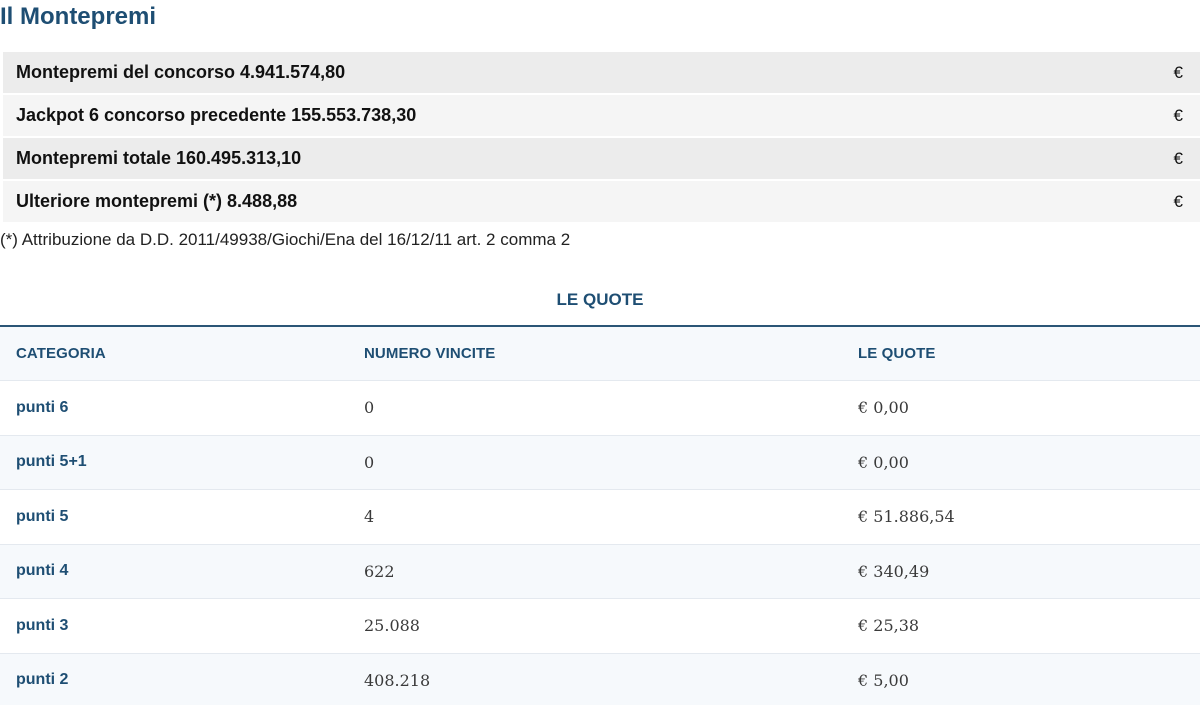  I want to click on column-header-numero-vincite: NUMERO VINCITE, so click(430, 353).